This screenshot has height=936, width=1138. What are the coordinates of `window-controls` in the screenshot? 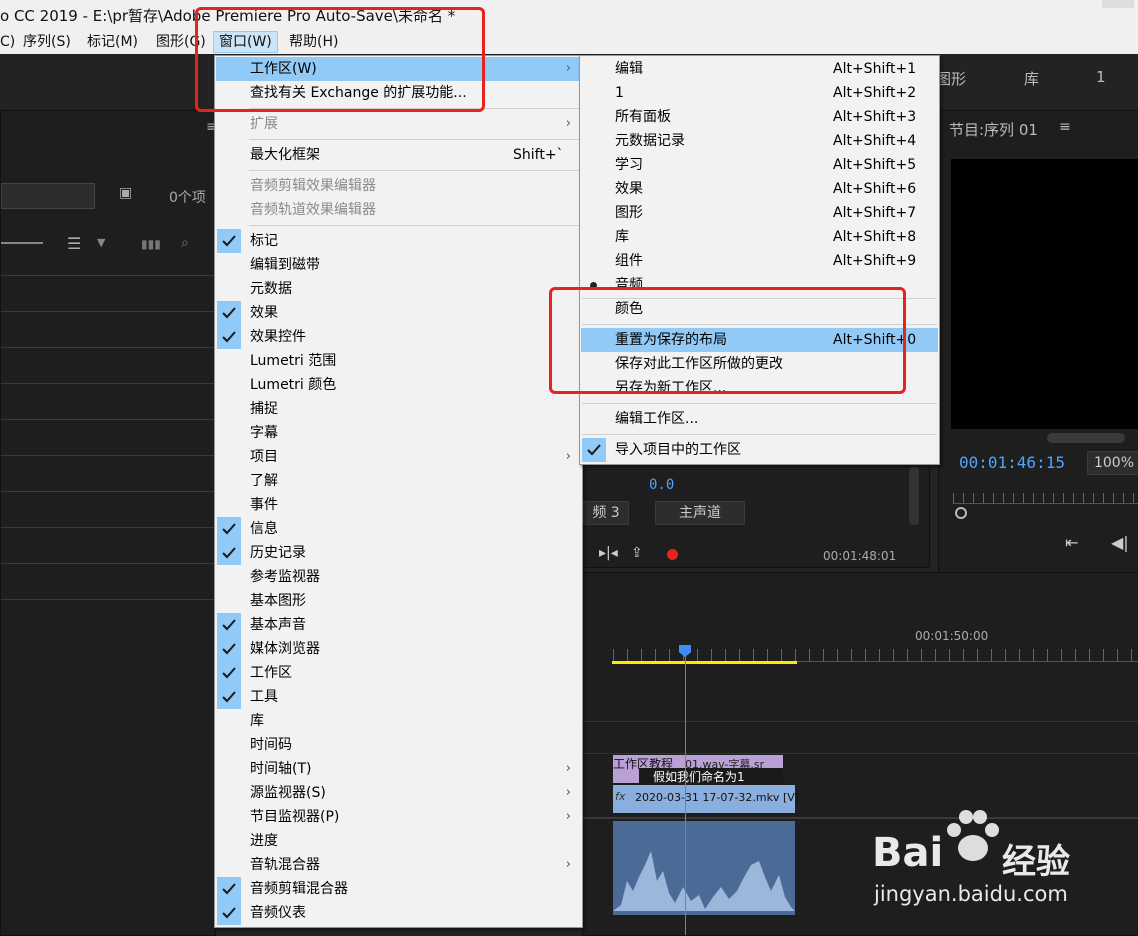 It's located at (1118, 4).